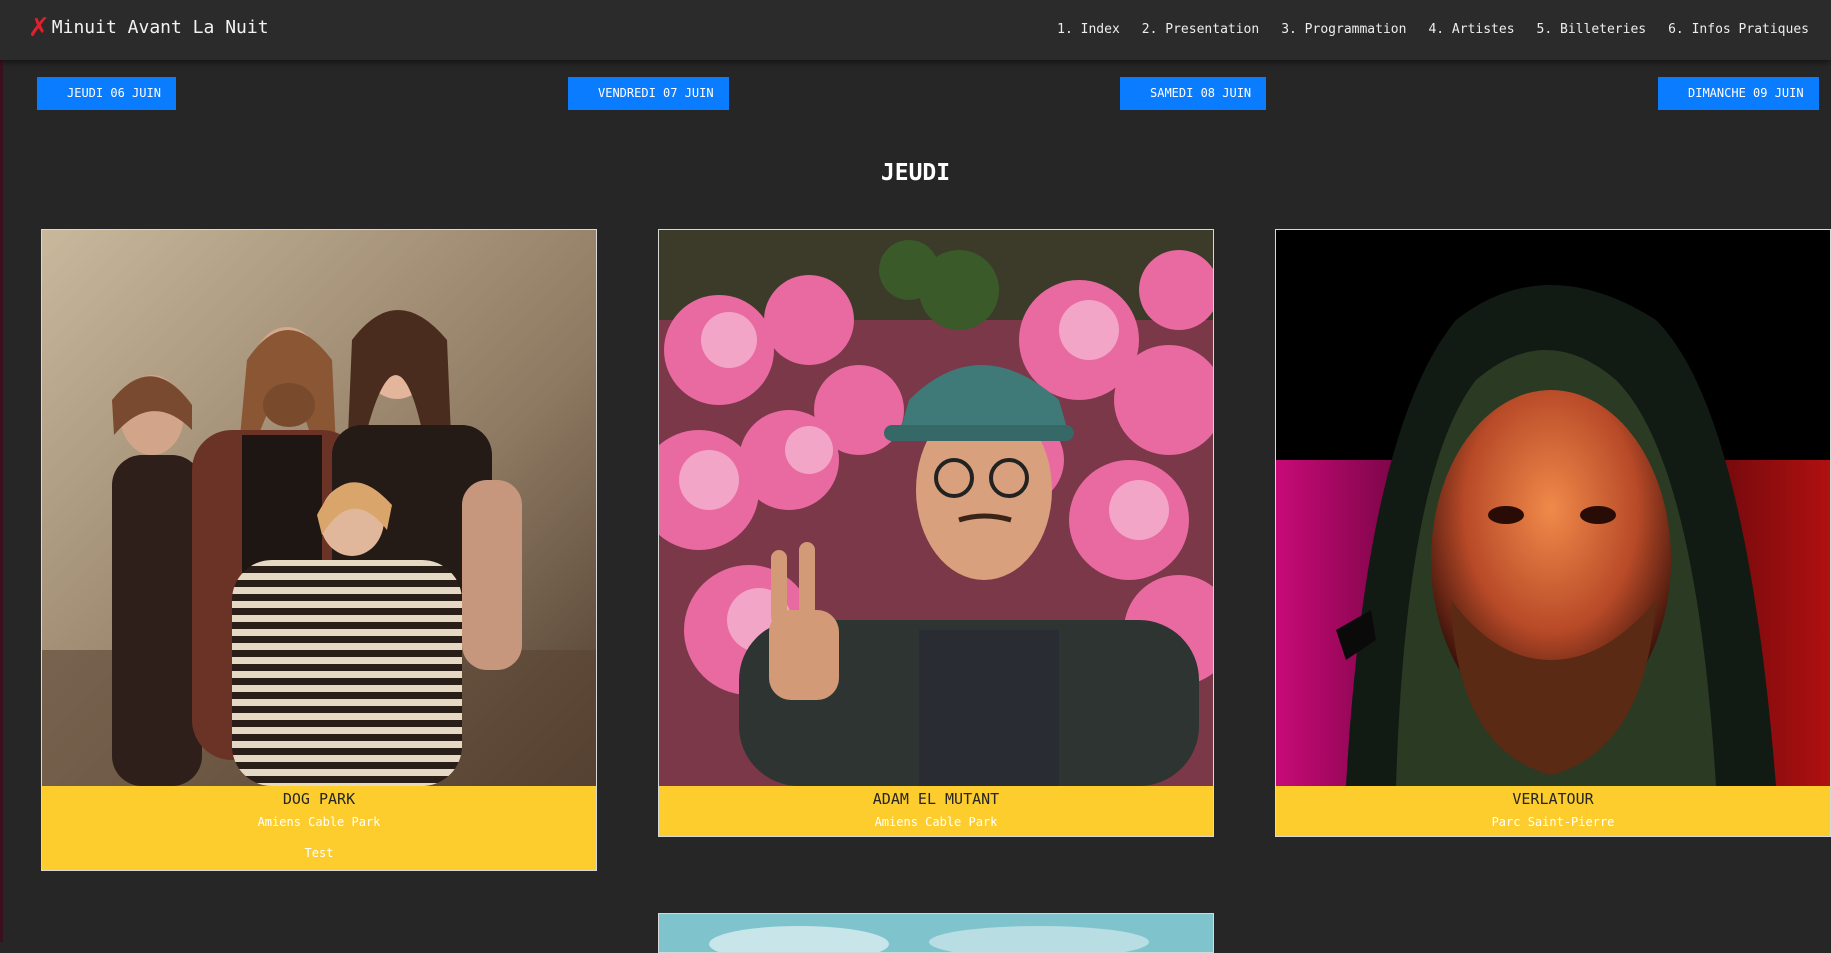 The image size is (1831, 953). I want to click on artist-card-partial, so click(936, 933).